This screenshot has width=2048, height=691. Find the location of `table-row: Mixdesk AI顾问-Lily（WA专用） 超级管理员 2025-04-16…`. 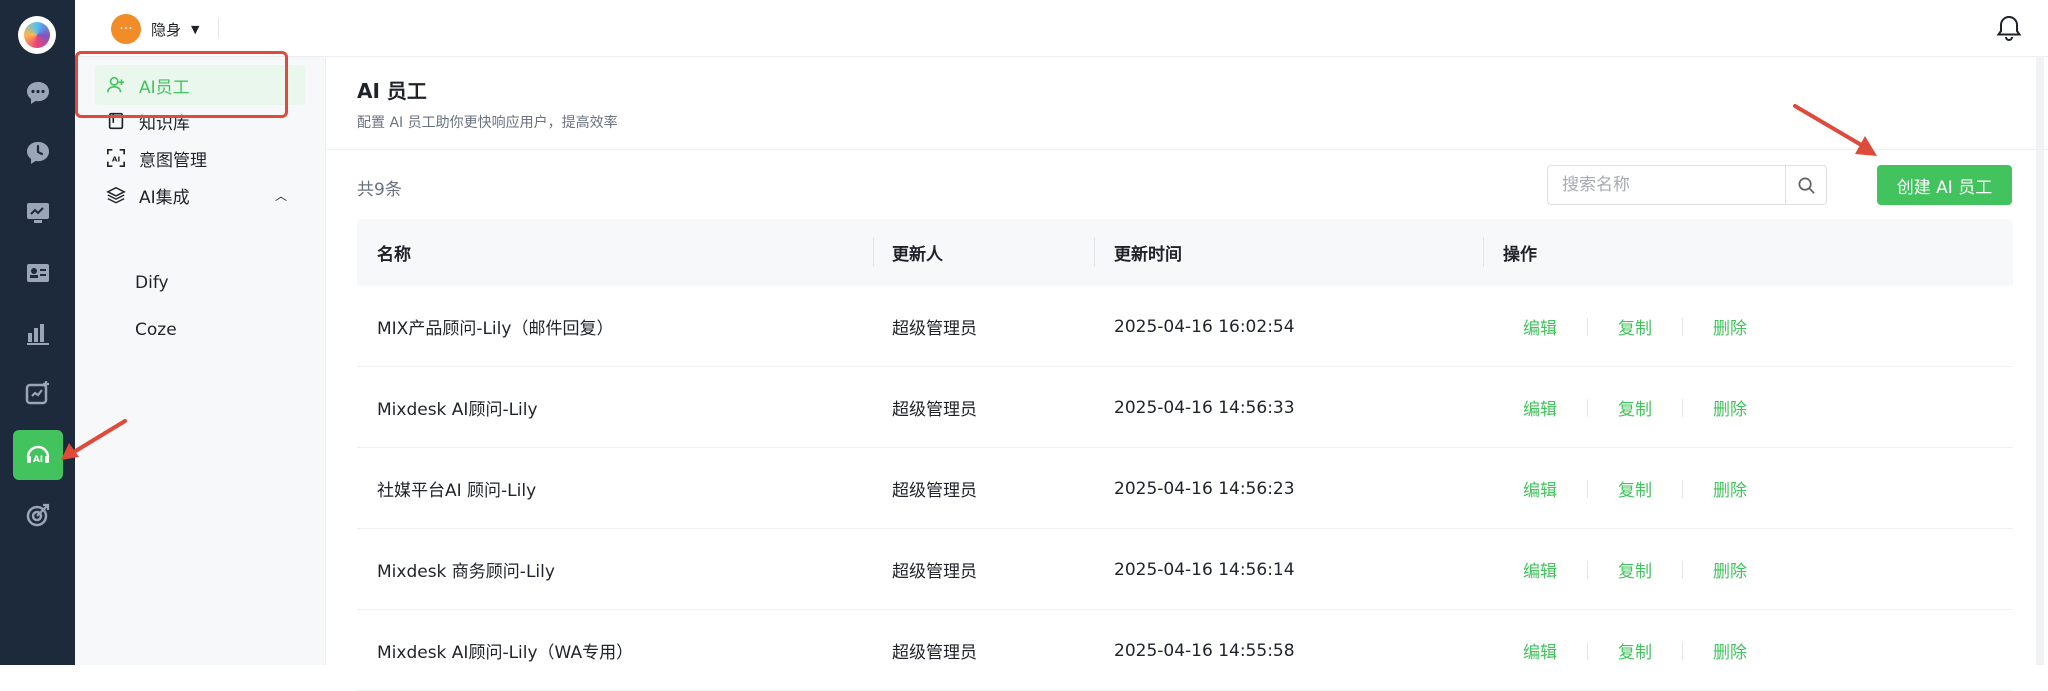

table-row: Mixdesk AI顾问-Lily（WA专用） 超级管理员 2025-04-16… is located at coordinates (1185, 650).